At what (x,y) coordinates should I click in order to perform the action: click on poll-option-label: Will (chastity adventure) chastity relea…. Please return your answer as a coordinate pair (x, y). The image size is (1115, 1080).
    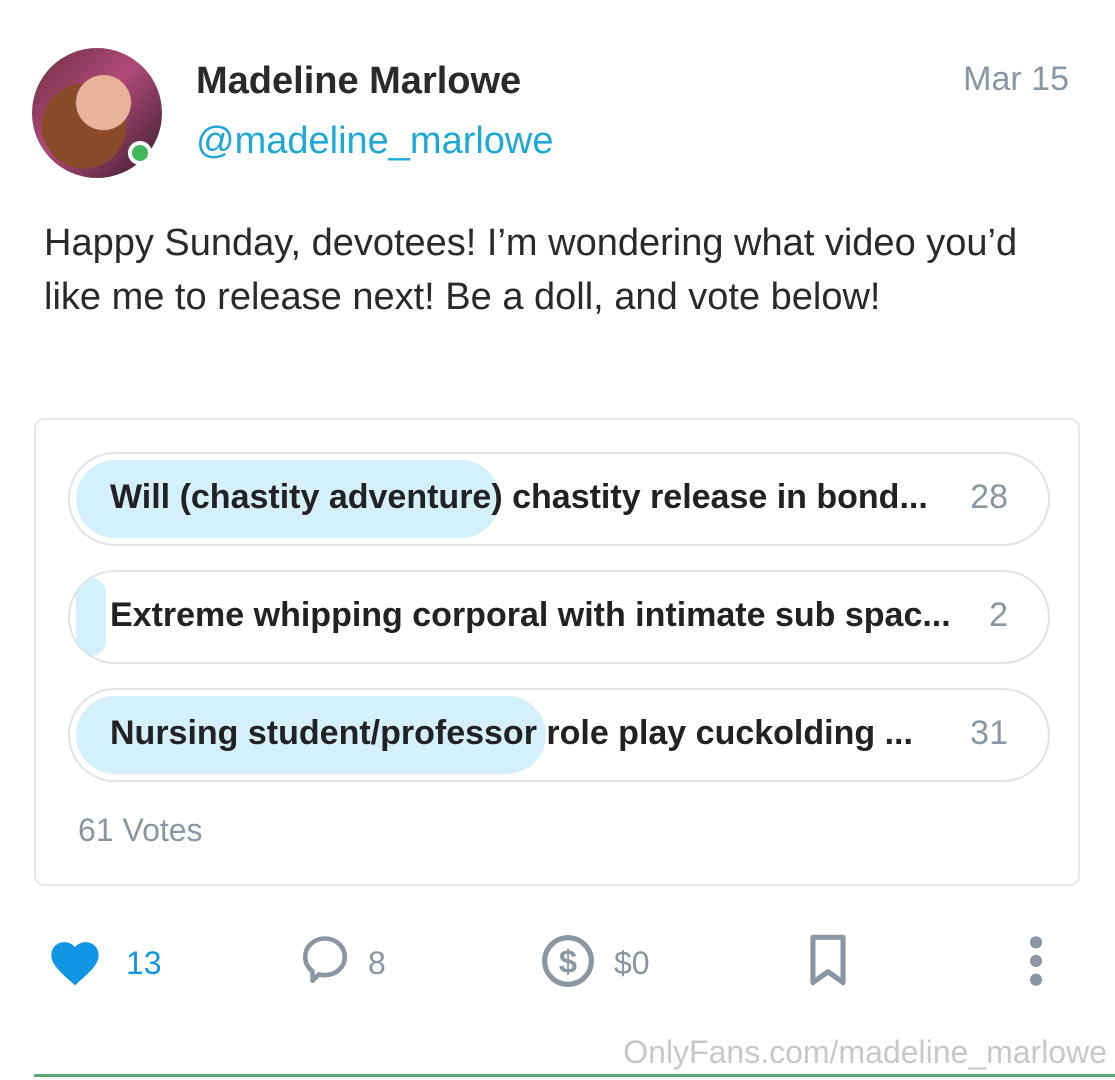
    Looking at the image, I should click on (519, 497).